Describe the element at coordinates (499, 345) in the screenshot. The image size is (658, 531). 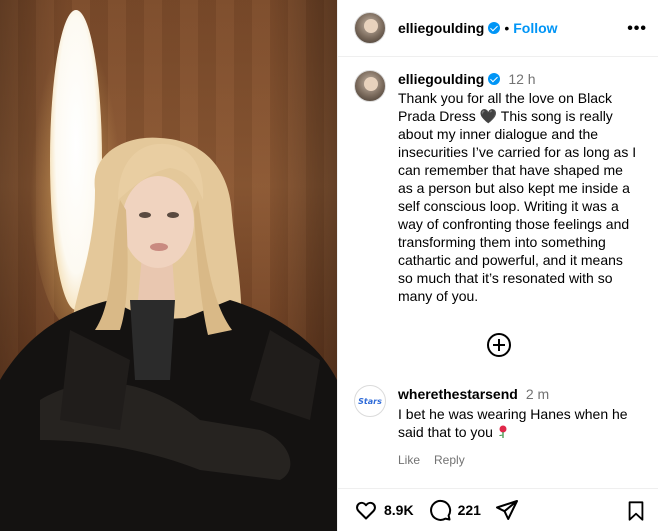
I see `plus-circle-icon` at that location.